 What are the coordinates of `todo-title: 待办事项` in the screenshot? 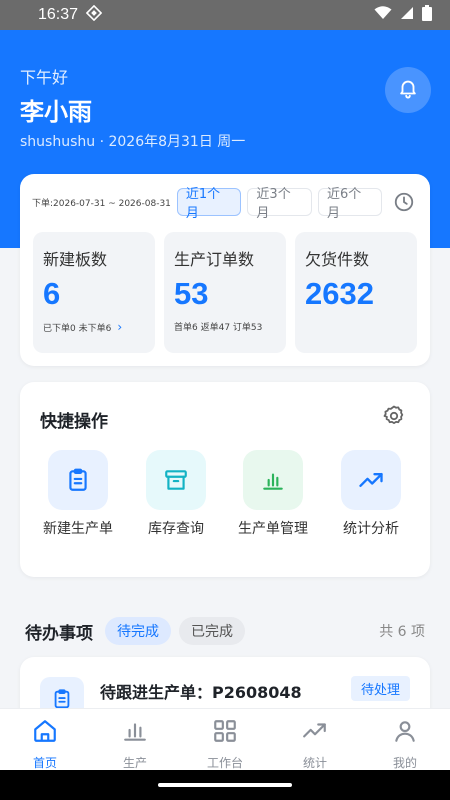 It's located at (59, 633).